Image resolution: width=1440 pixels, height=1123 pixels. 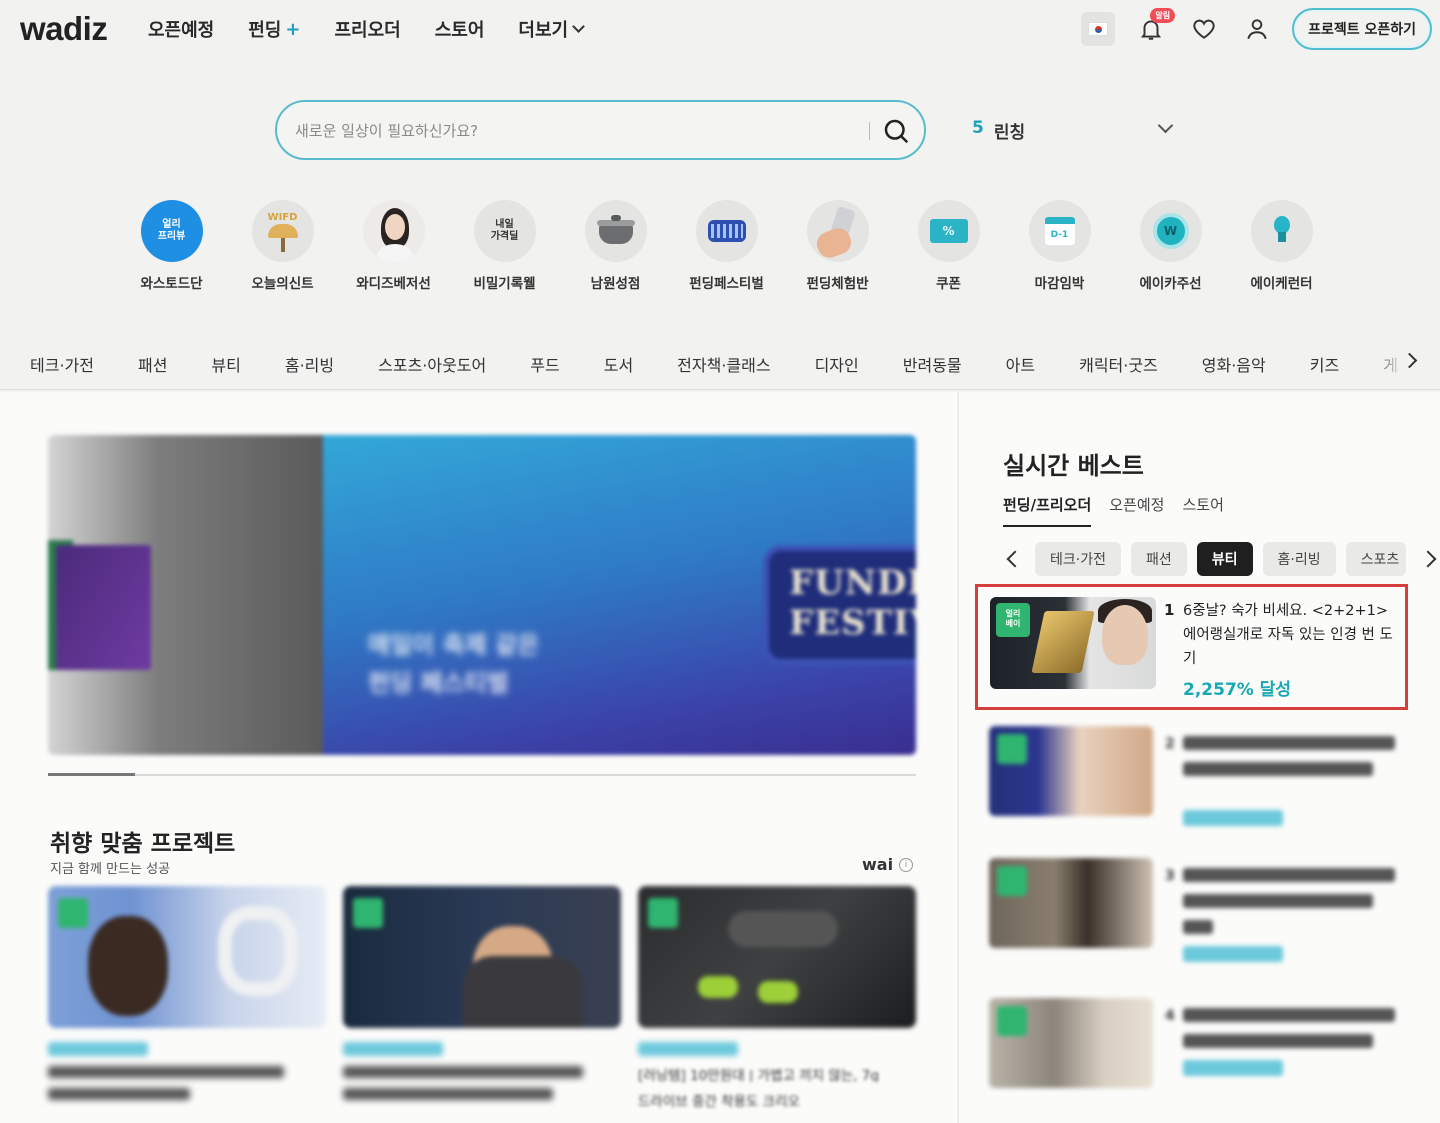 I want to click on shortcut-item: 남원성점, so click(x=615, y=246).